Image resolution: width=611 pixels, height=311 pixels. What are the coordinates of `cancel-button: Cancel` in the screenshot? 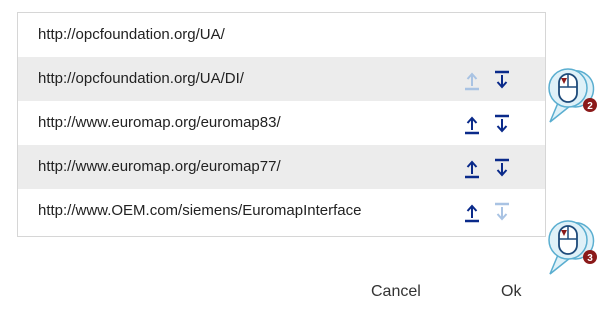 It's located at (396, 292).